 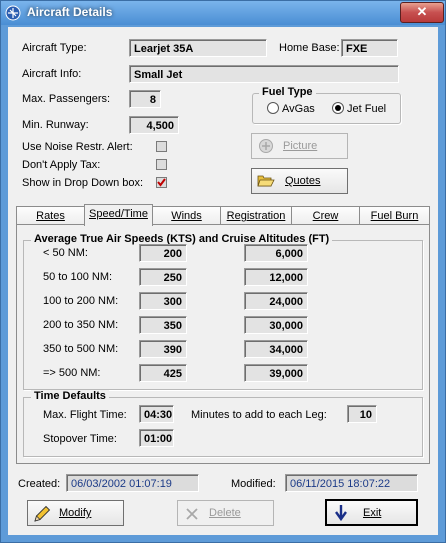 What do you see at coordinates (276, 301) in the screenshot?
I see `altitude-field: 24,000` at bounding box center [276, 301].